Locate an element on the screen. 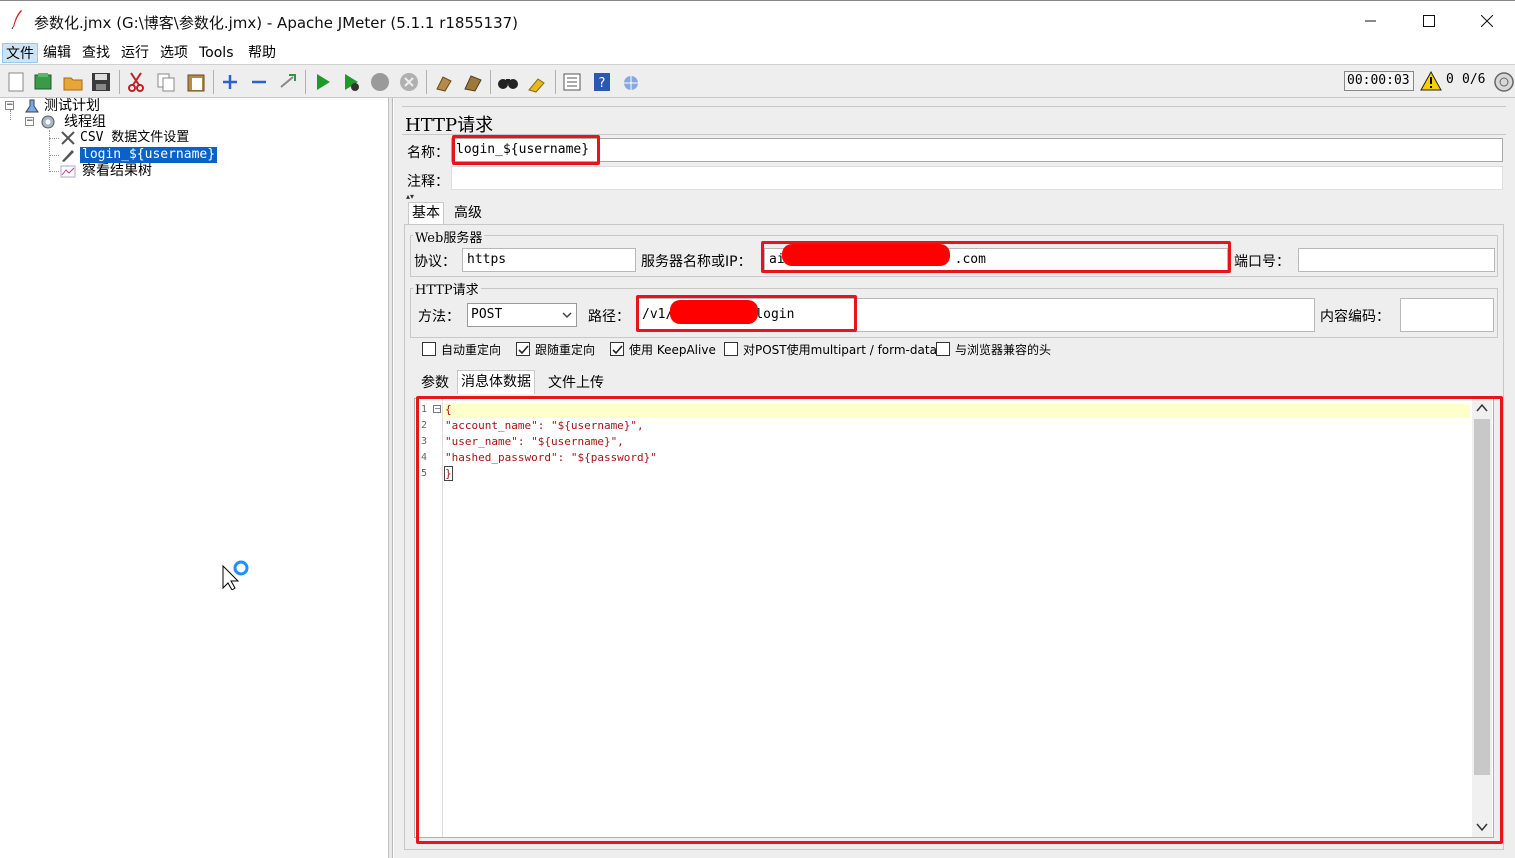 The height and width of the screenshot is (858, 1515). menu-tools: Tools is located at coordinates (216, 53).